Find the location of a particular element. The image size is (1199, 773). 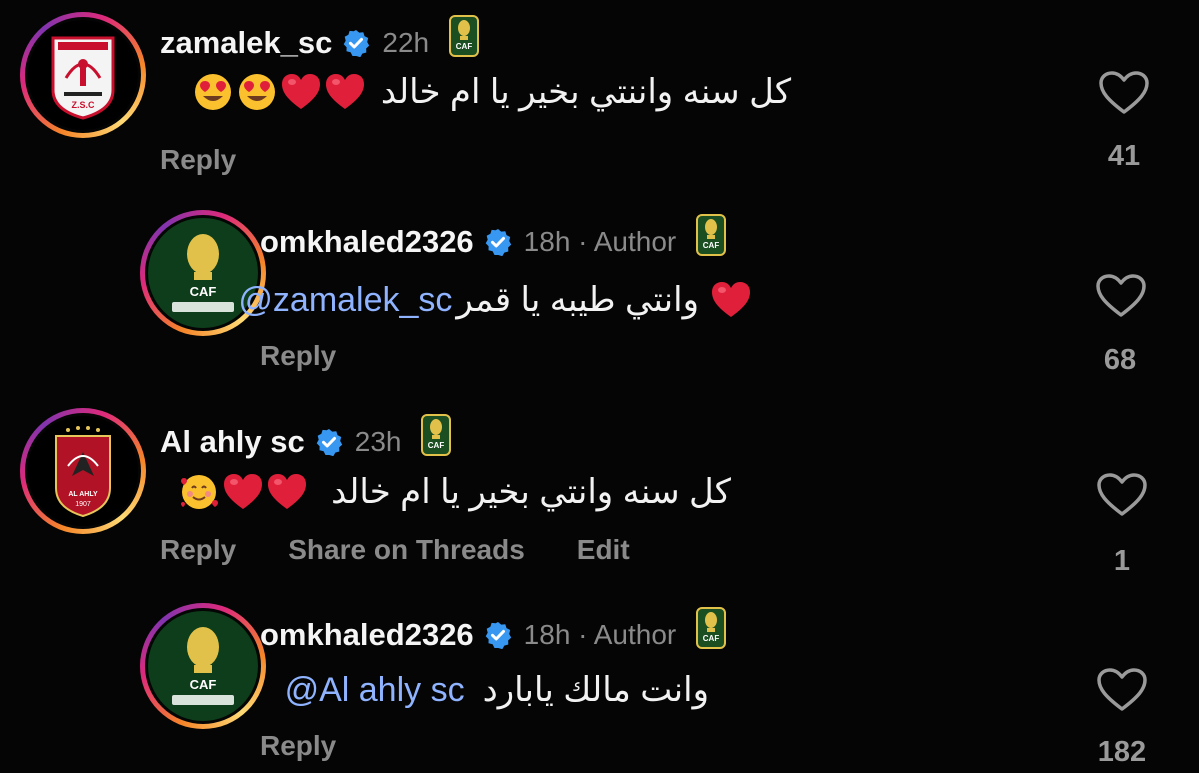

comment-text-line: وانتي طيبه يا قمر @zamalek_sc is located at coordinates (495, 300).